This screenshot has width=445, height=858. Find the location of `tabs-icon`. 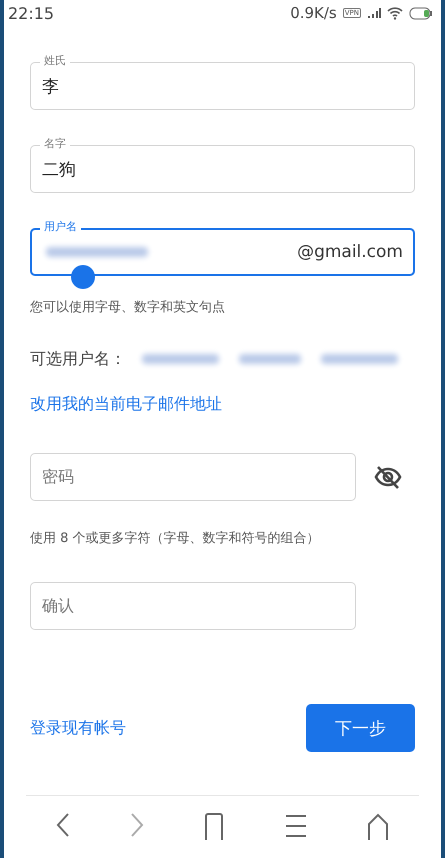

tabs-icon is located at coordinates (214, 826).